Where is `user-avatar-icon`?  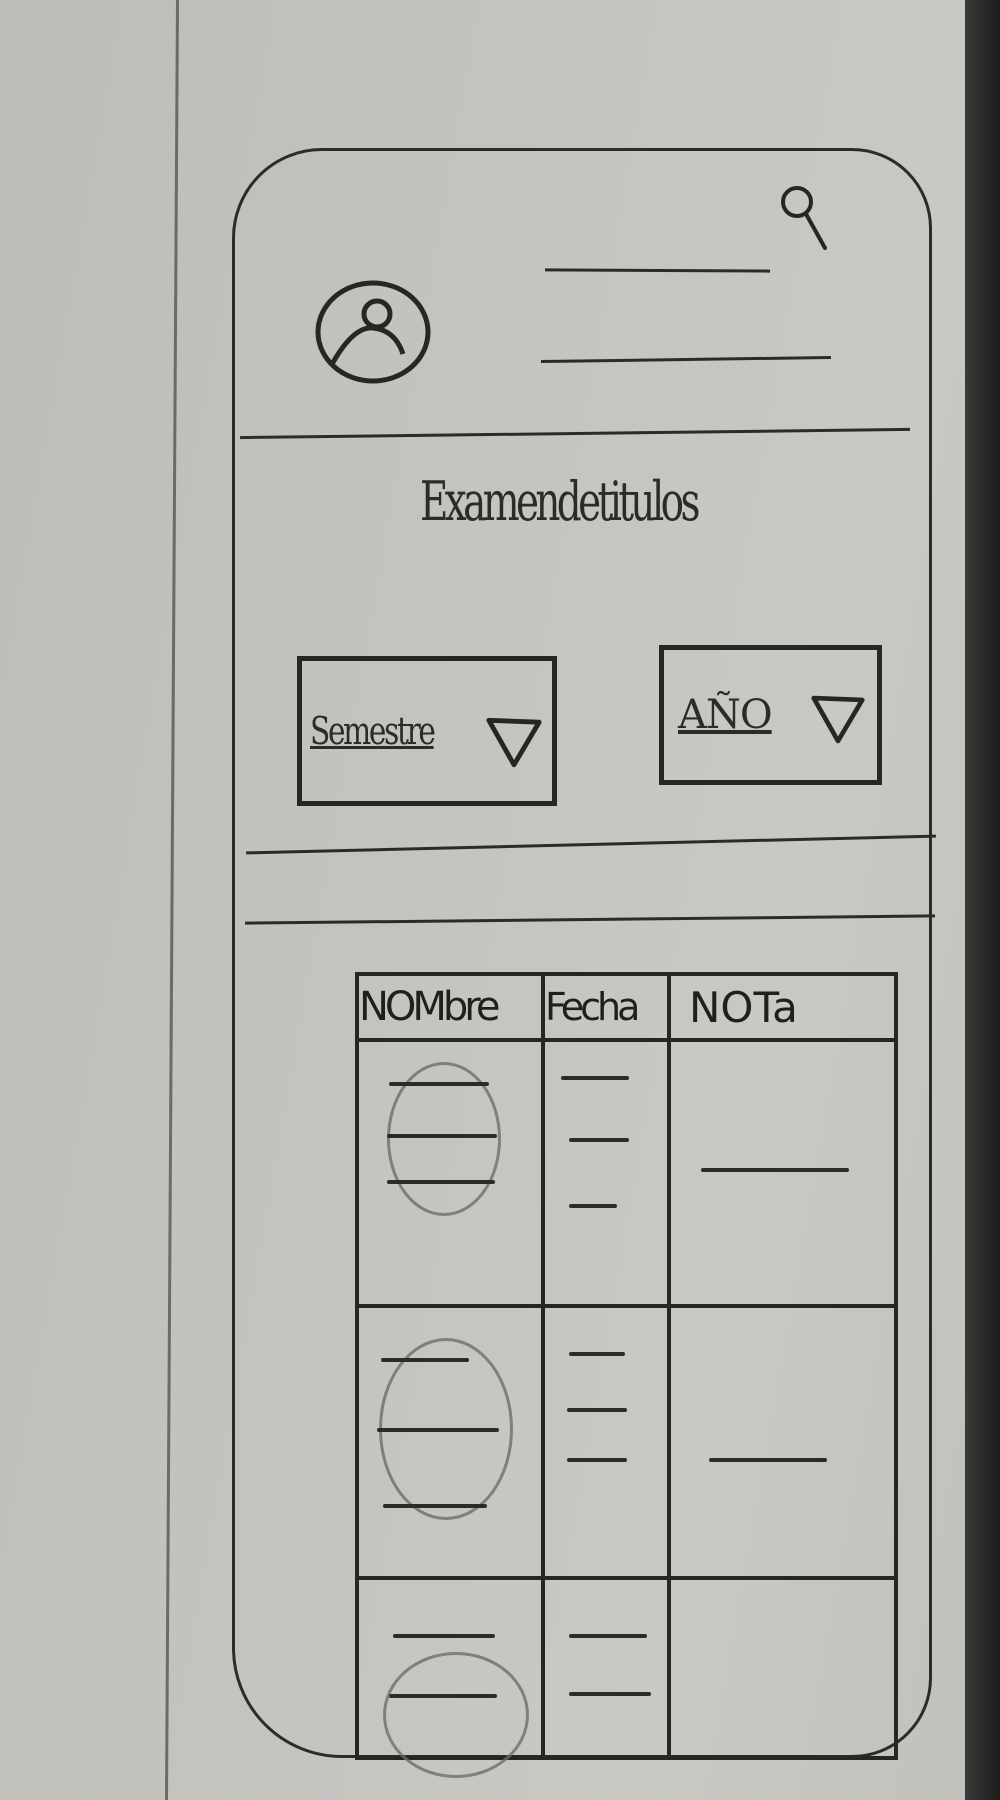
user-avatar-icon is located at coordinates (374, 330).